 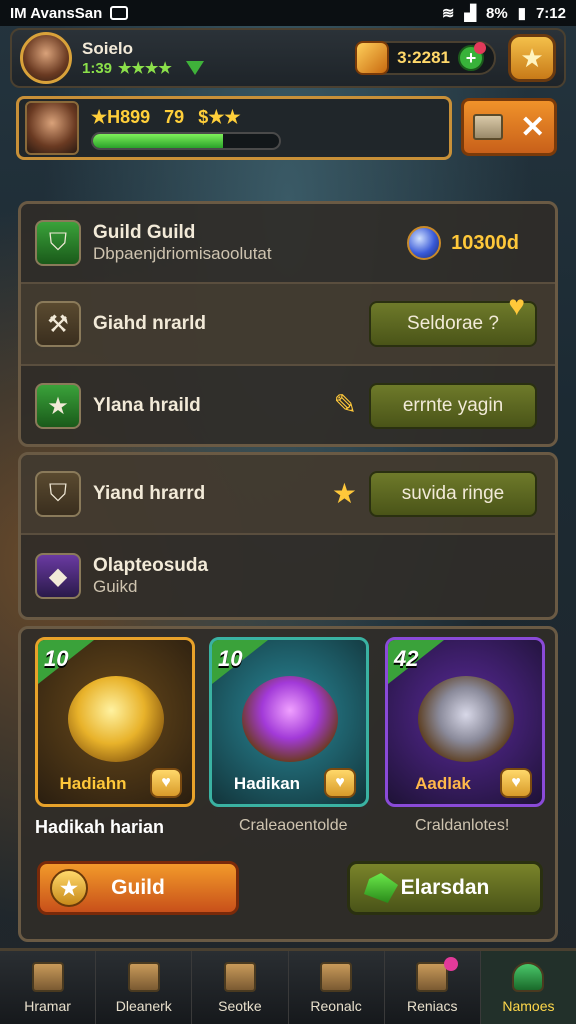 What do you see at coordinates (194, 68) in the screenshot?
I see `chevron-down-icon` at bounding box center [194, 68].